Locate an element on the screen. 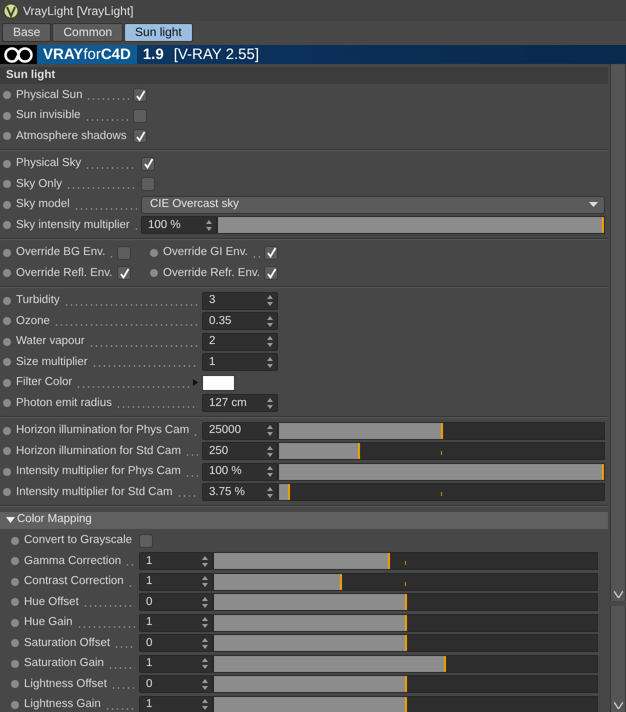 The height and width of the screenshot is (712, 626). field-label: Physical Sun is located at coordinates (49, 95).